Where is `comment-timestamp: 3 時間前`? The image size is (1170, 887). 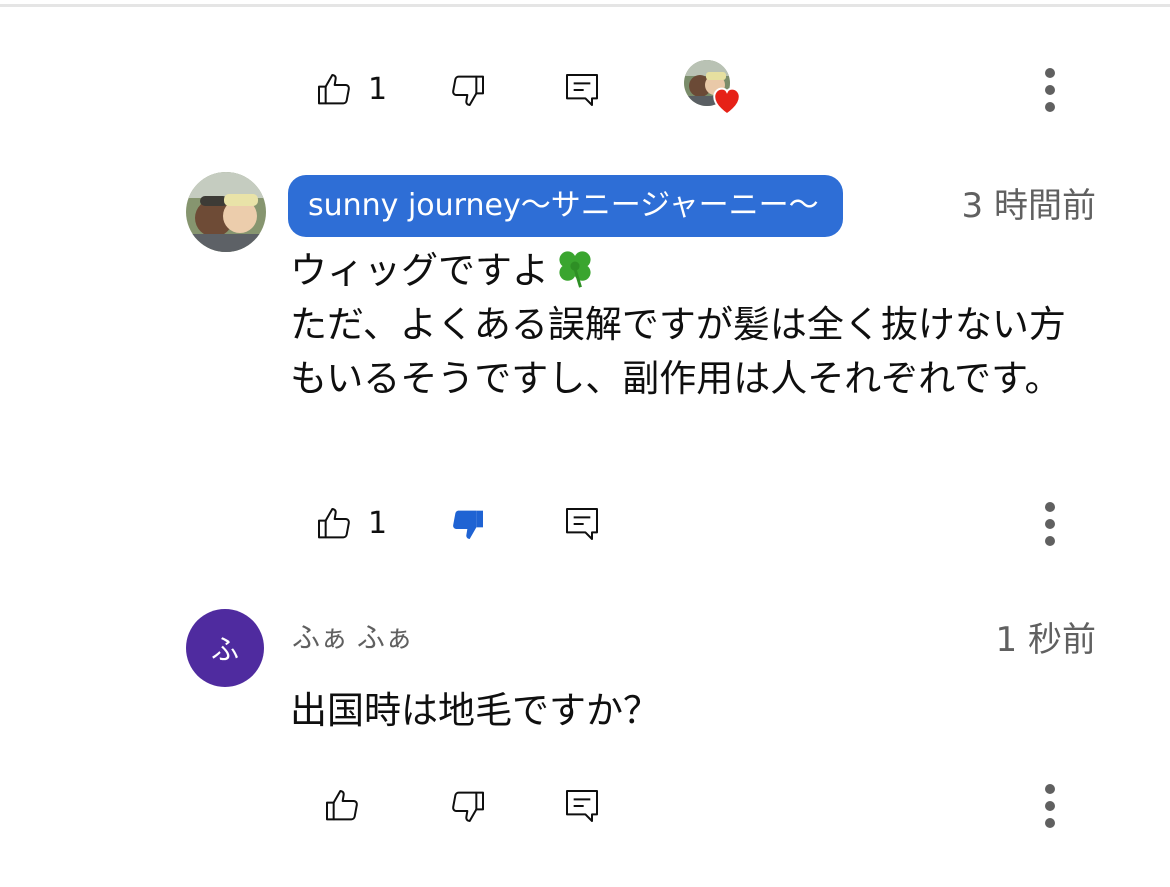
comment-timestamp: 3 時間前 is located at coordinates (1029, 206).